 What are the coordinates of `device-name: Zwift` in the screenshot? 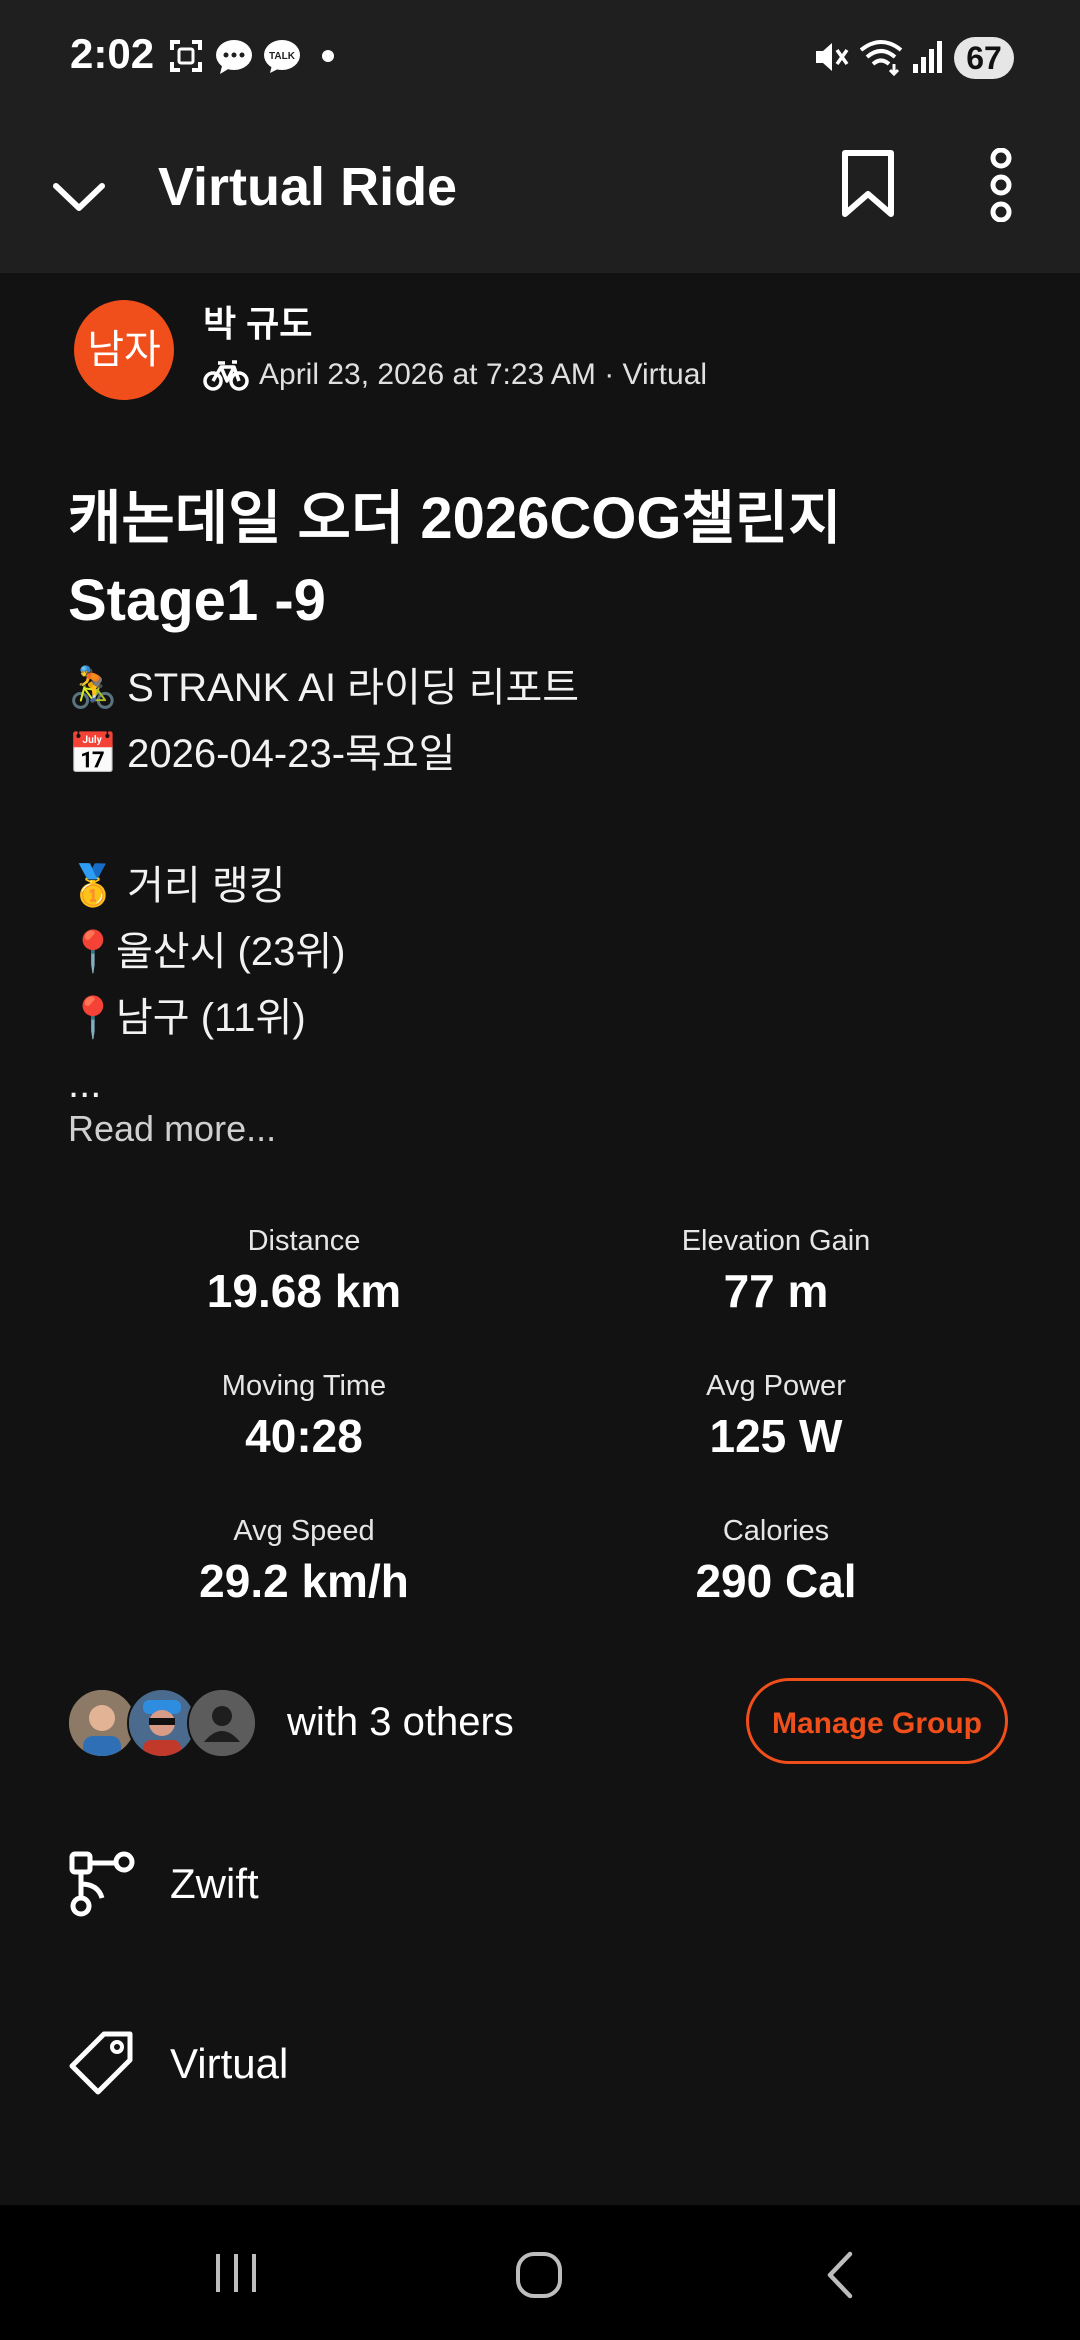 It's located at (214, 1883).